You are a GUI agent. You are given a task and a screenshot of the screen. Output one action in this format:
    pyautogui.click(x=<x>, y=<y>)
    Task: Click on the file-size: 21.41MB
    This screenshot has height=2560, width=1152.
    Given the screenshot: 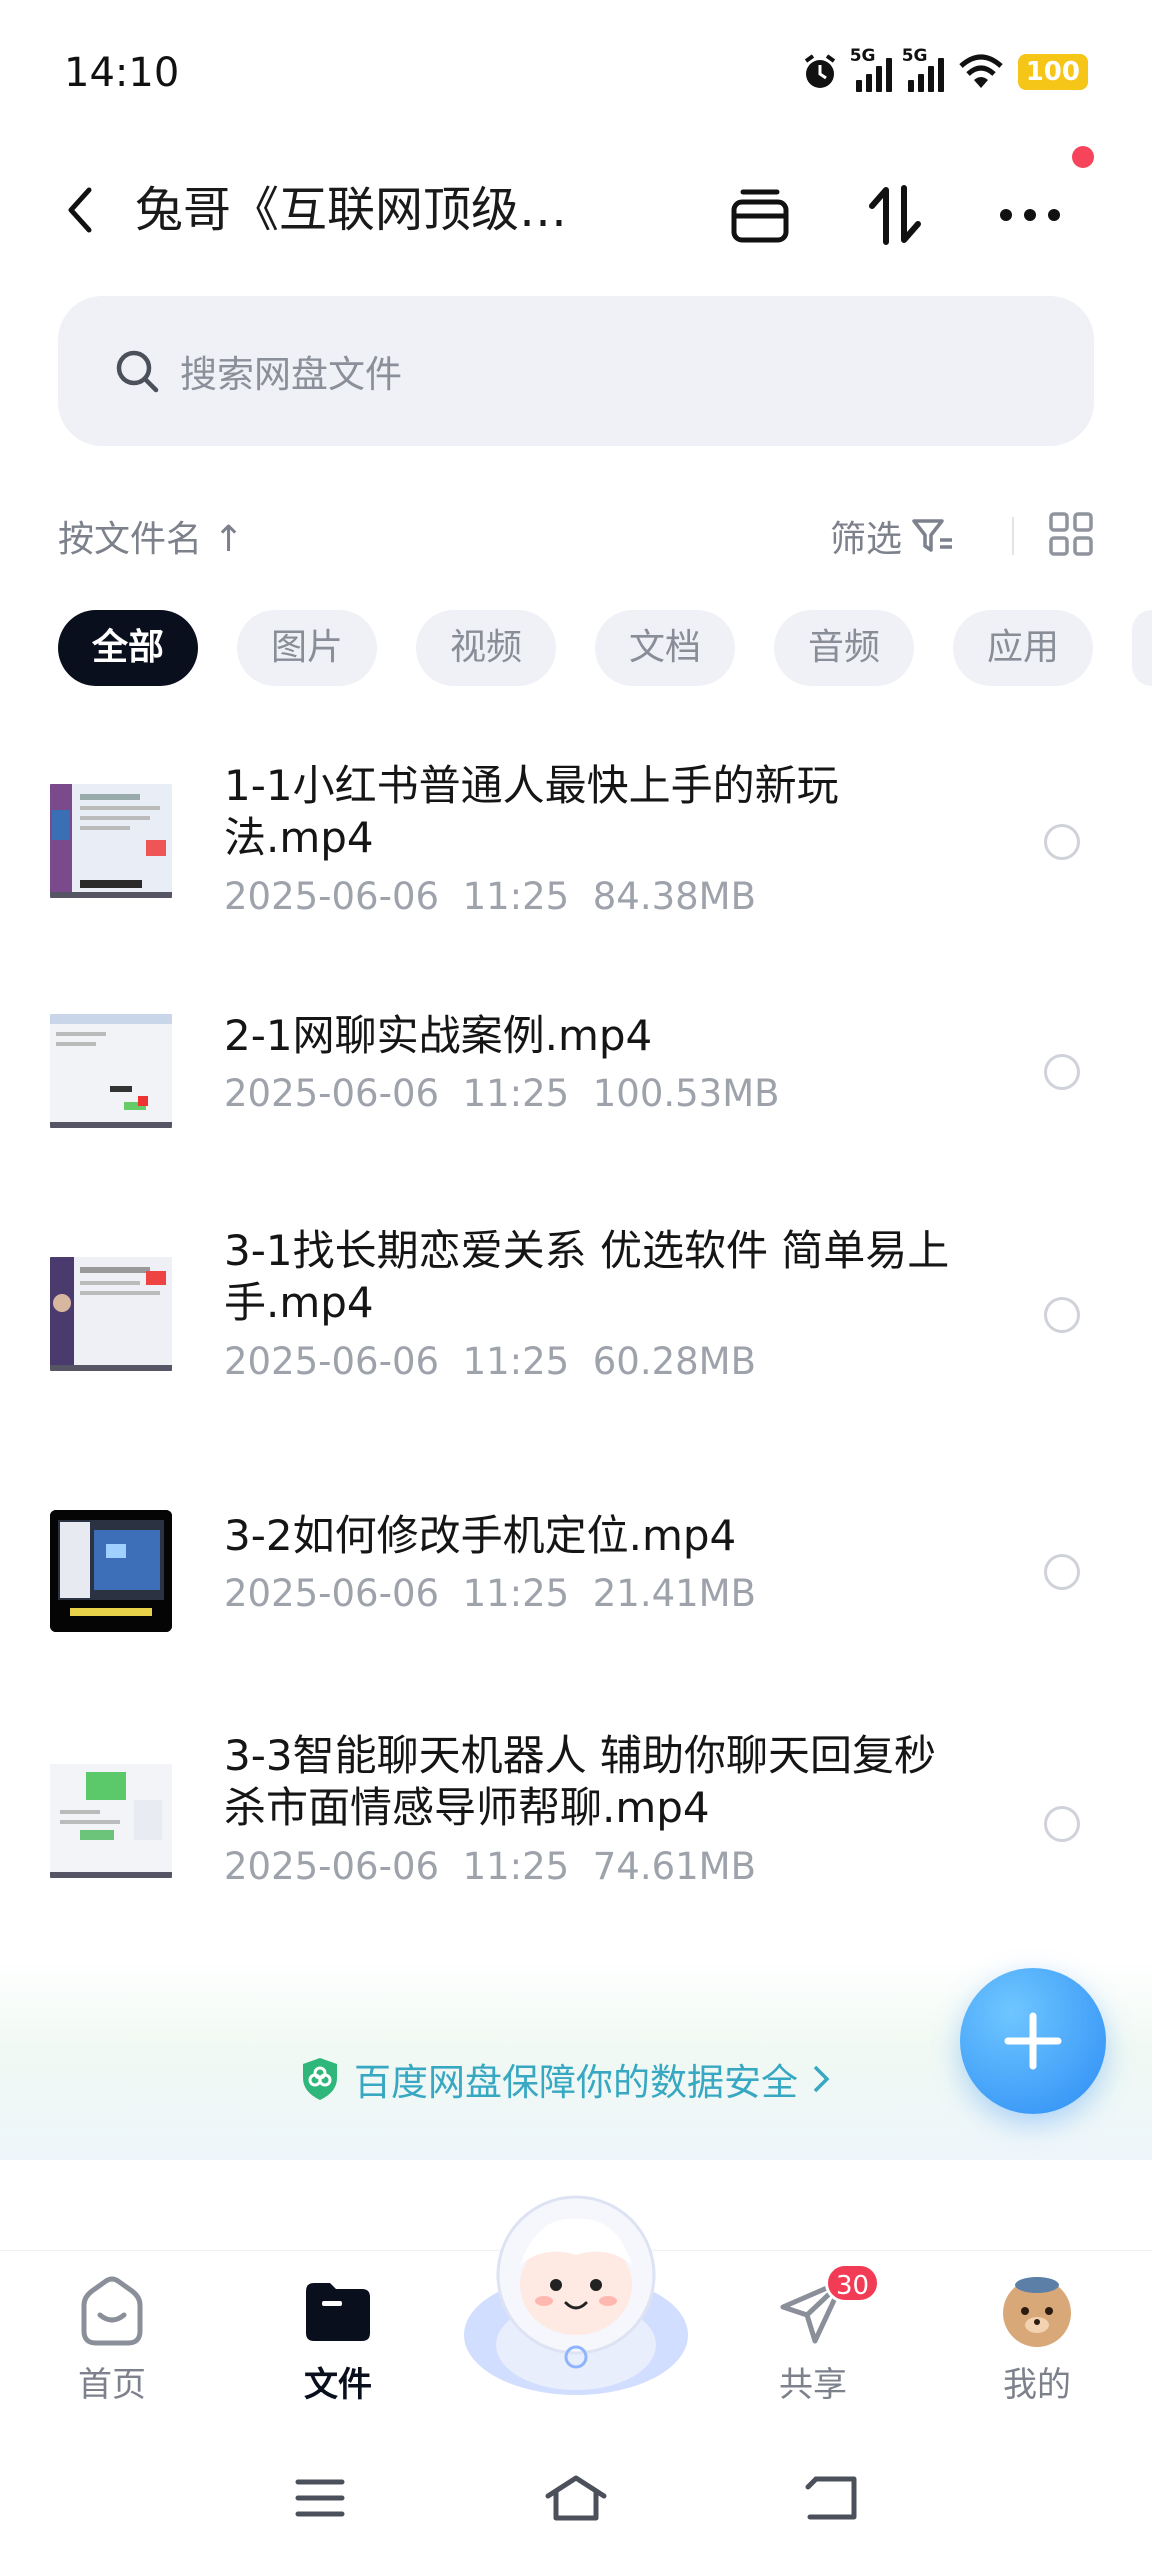 What is the action you would take?
    pyautogui.click(x=674, y=1593)
    